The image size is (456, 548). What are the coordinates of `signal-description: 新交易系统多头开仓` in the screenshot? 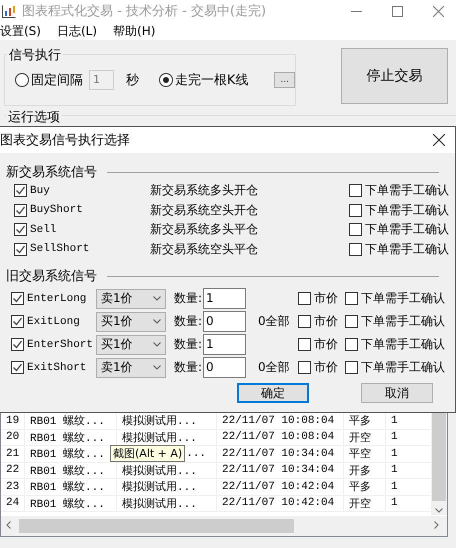 It's located at (204, 191).